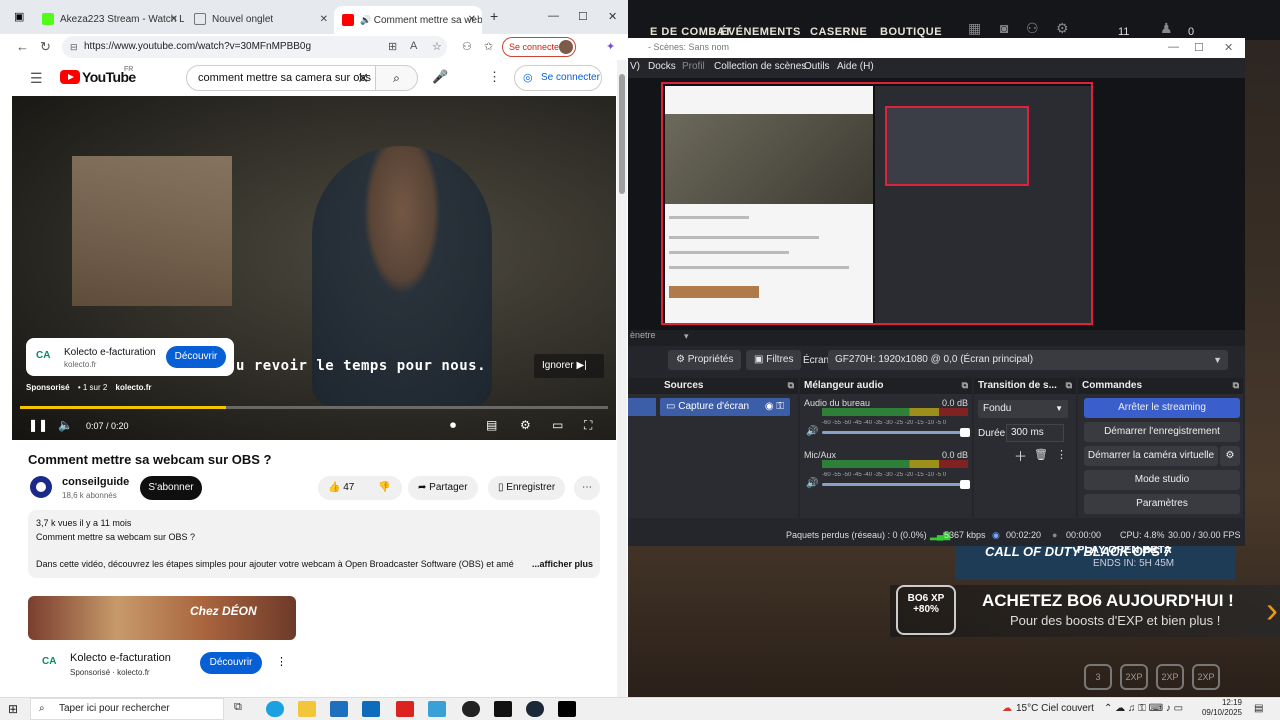 The height and width of the screenshot is (720, 1280). Describe the element at coordinates (896, 432) in the screenshot. I see `volume-slider` at that location.